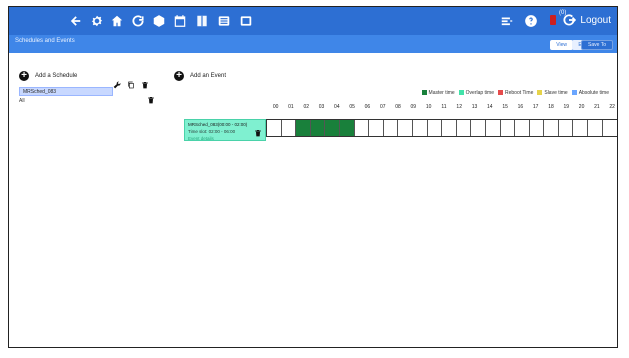 The image size is (629, 358). I want to click on hour-label-21: 21, so click(597, 107).